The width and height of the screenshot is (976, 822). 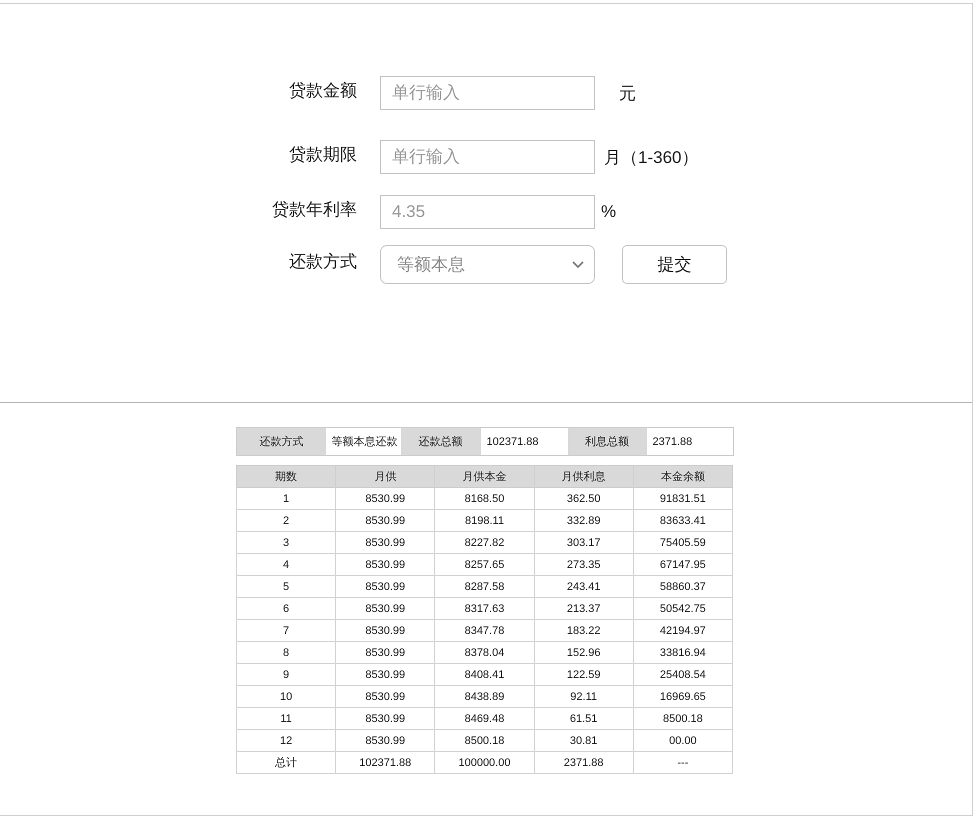 What do you see at coordinates (484, 587) in the screenshot?
I see `table-cell: 8287.58` at bounding box center [484, 587].